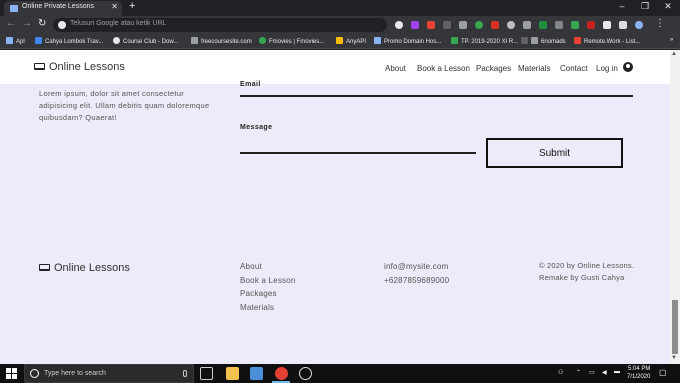 This screenshot has height=383, width=680. I want to click on scroll-up-icon: ▲, so click(674, 54).